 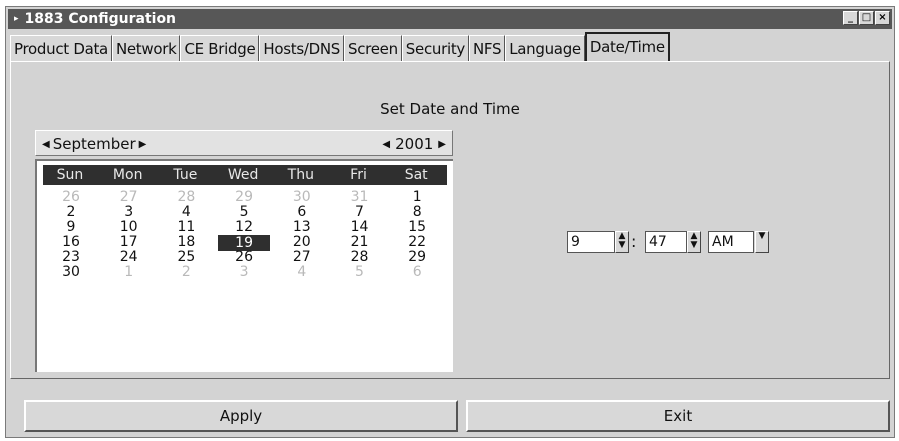 What do you see at coordinates (100, 19) in the screenshot?
I see `window-title: 1883 Configuration` at bounding box center [100, 19].